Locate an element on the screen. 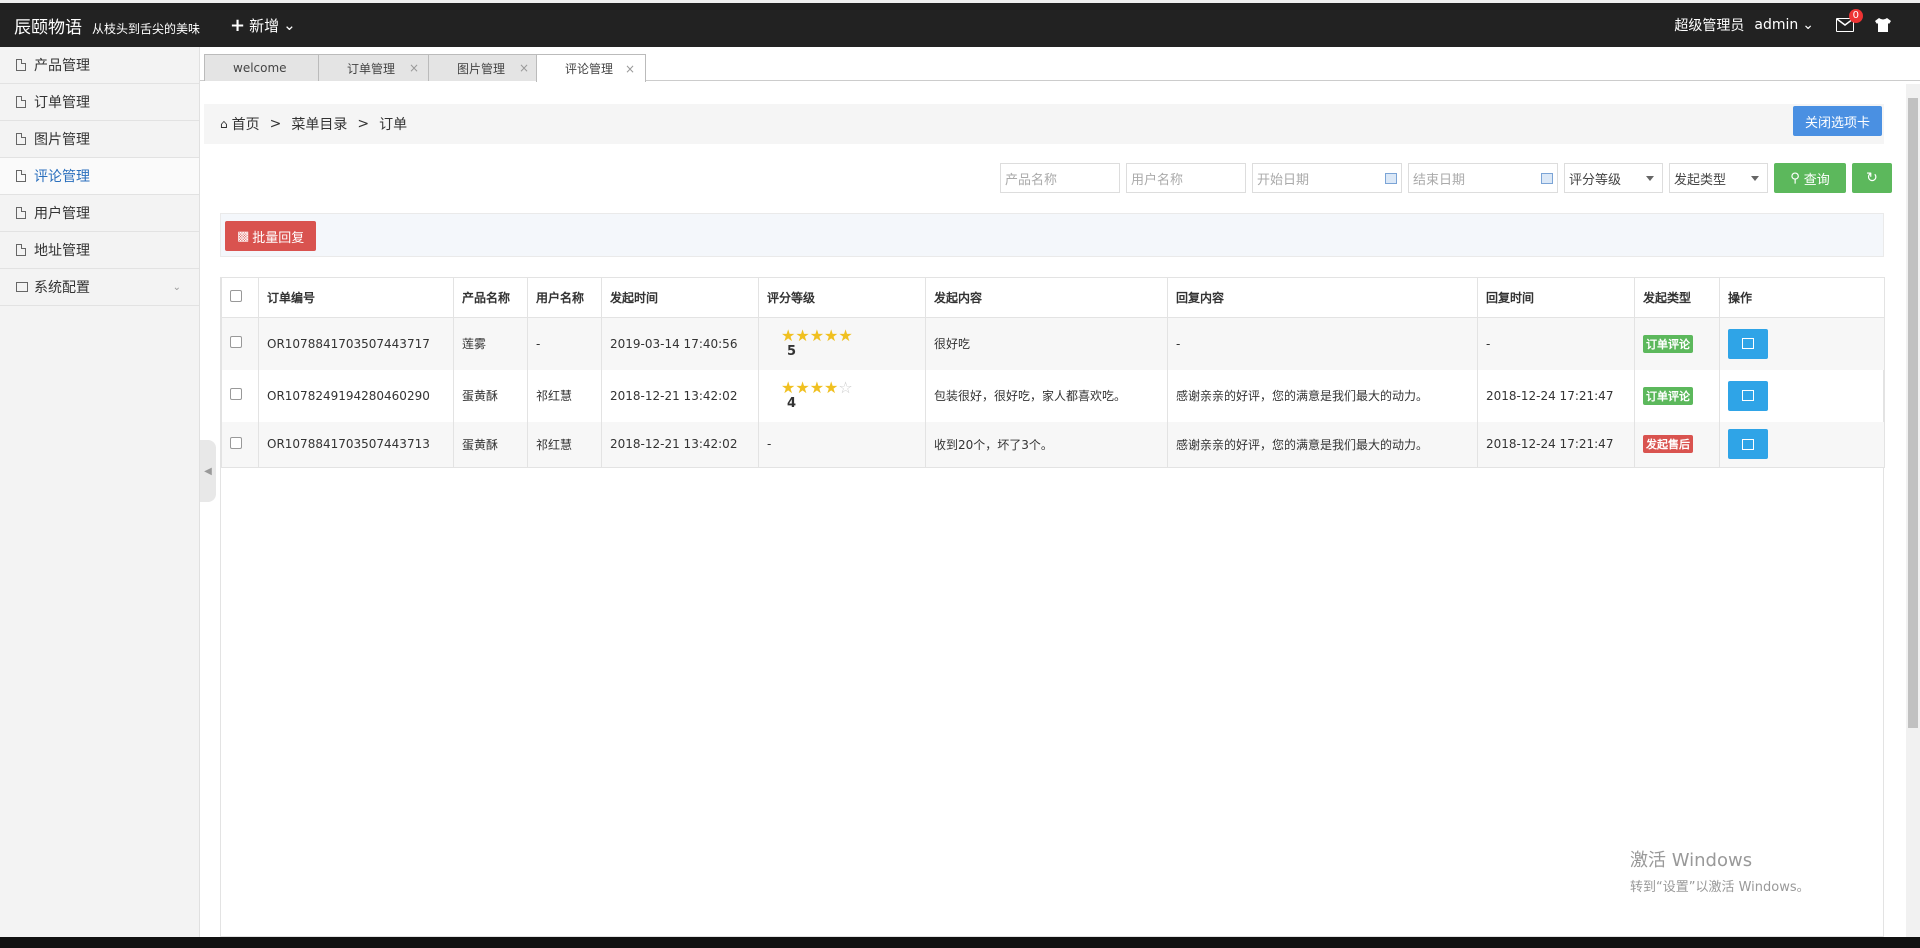 The image size is (1920, 948). brand: 辰颐物语 从枝头到舌尖的美味 is located at coordinates (100, 25).